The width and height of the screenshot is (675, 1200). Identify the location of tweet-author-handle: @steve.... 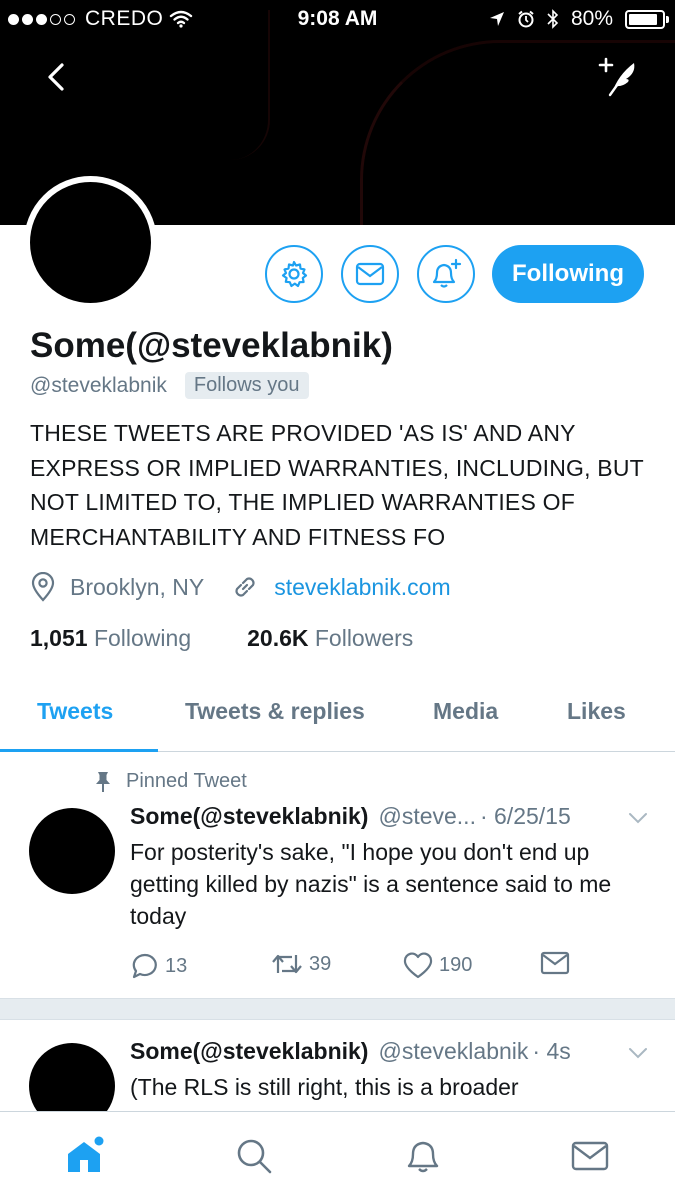
(427, 816).